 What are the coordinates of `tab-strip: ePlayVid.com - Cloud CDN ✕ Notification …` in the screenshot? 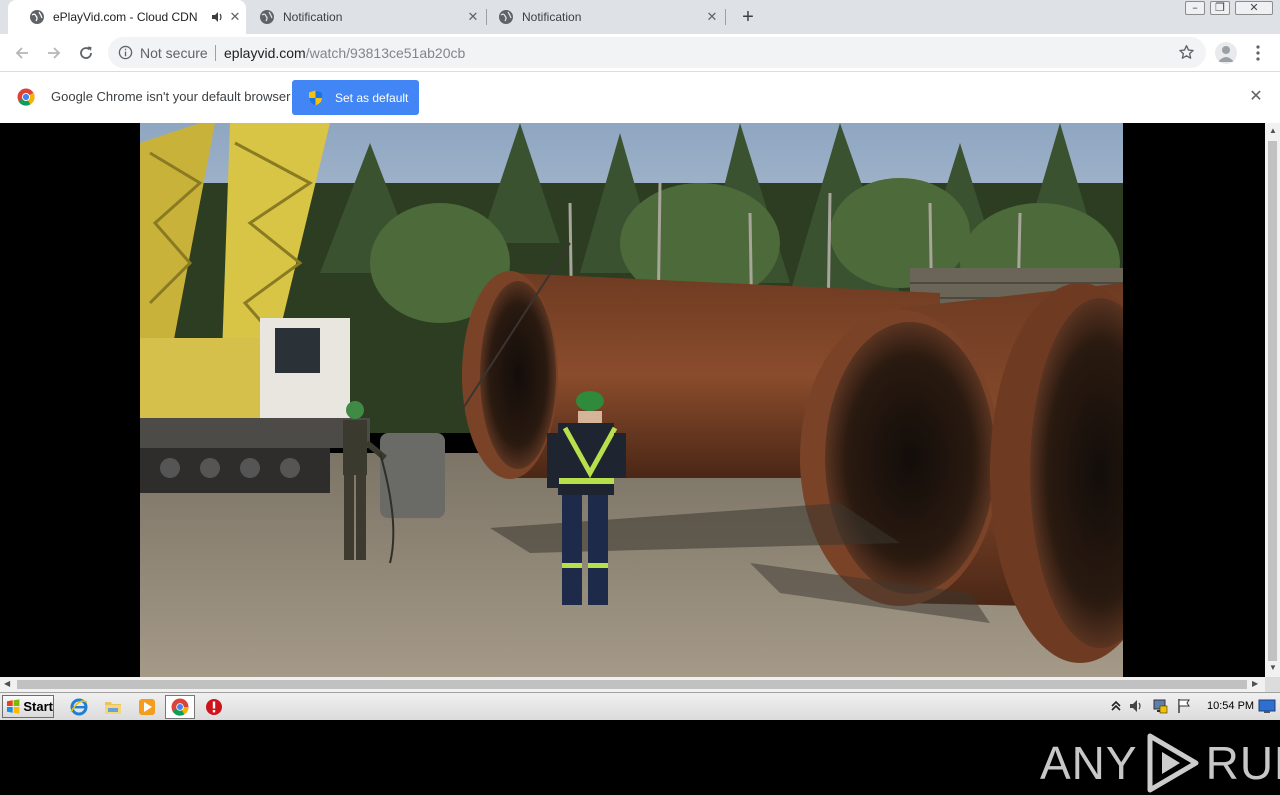 It's located at (640, 17).